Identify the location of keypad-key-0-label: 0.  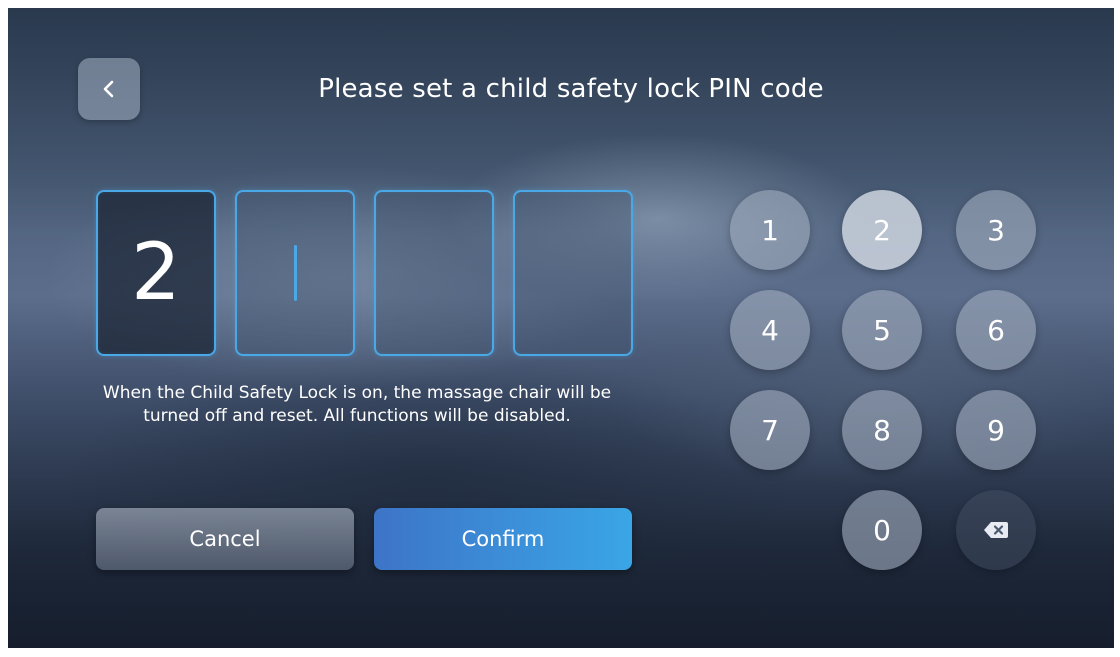
(882, 530).